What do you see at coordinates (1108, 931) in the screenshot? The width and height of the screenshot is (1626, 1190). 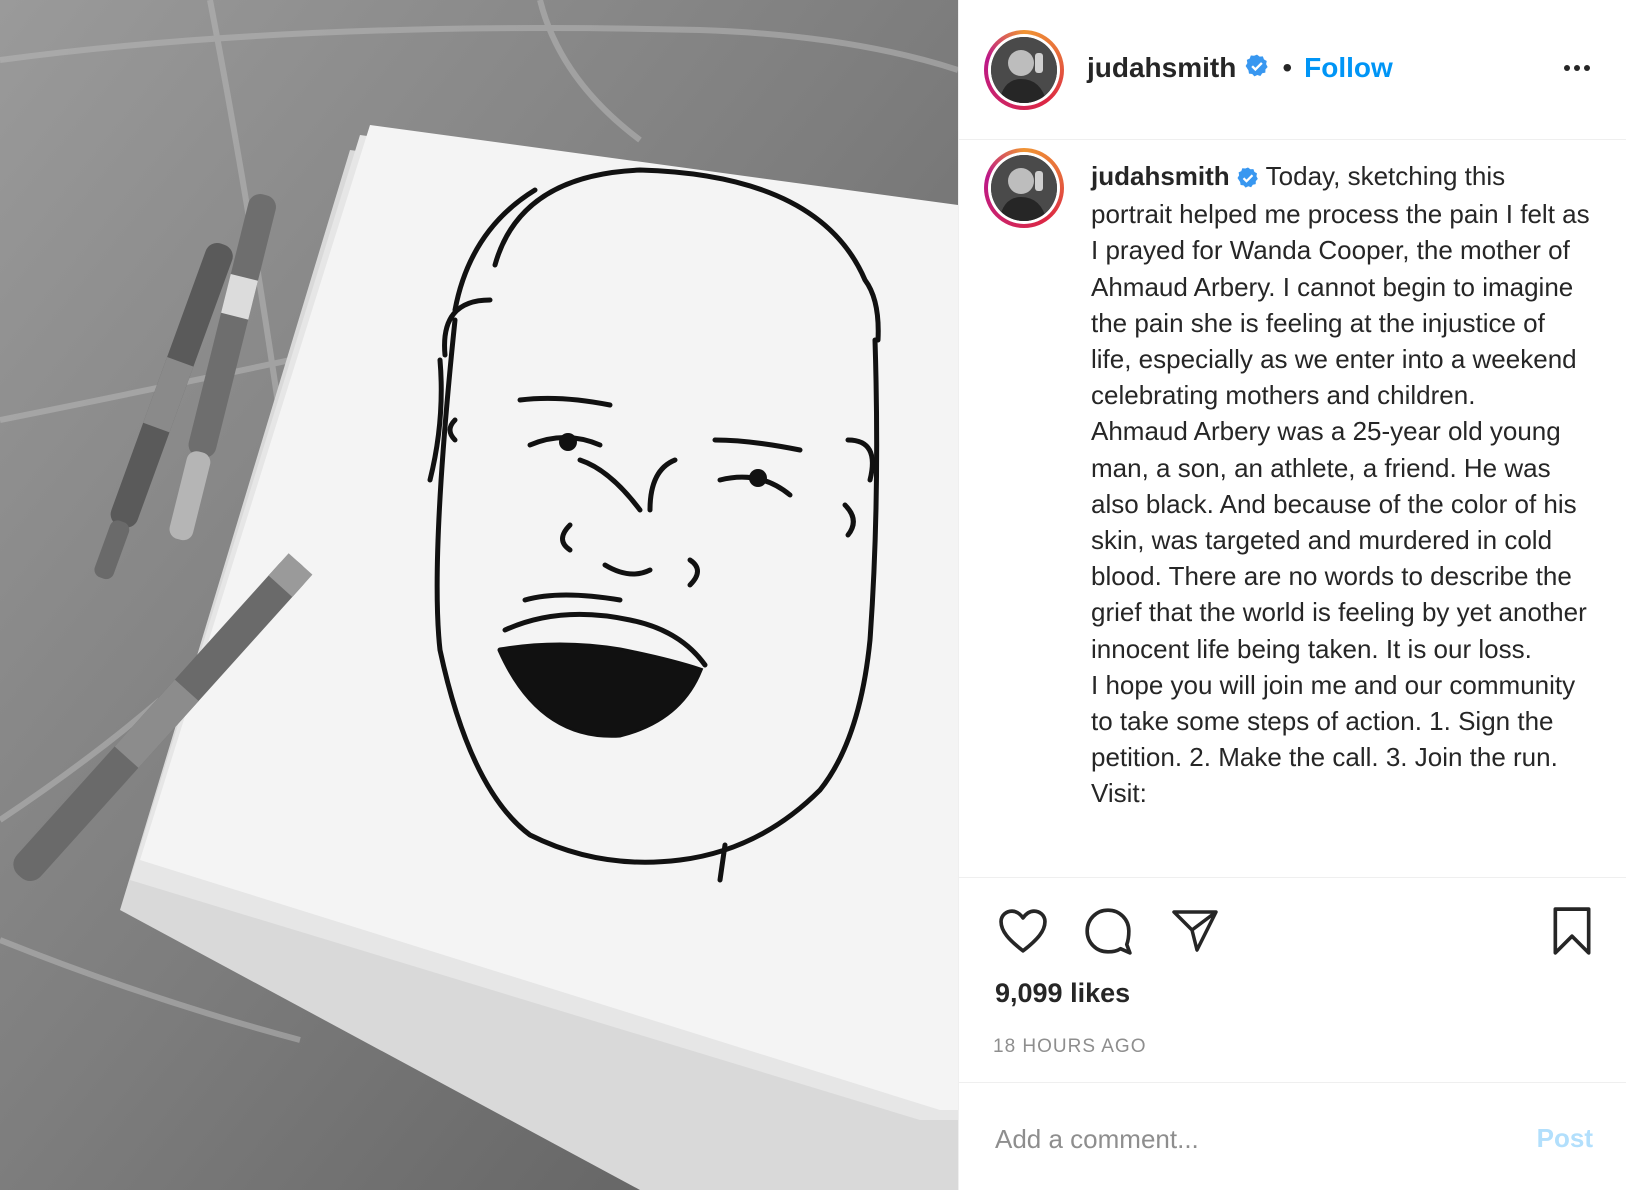 I see `comment-icon` at bounding box center [1108, 931].